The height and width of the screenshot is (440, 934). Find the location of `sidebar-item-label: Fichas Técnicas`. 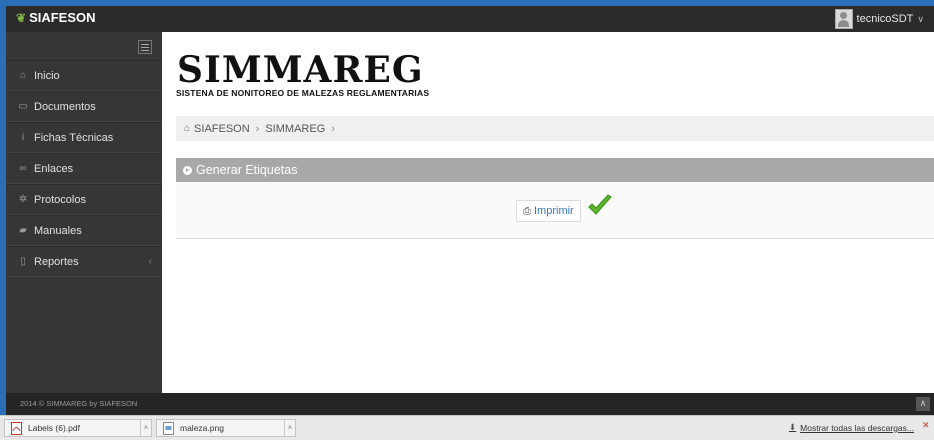

sidebar-item-label: Fichas Técnicas is located at coordinates (74, 137).